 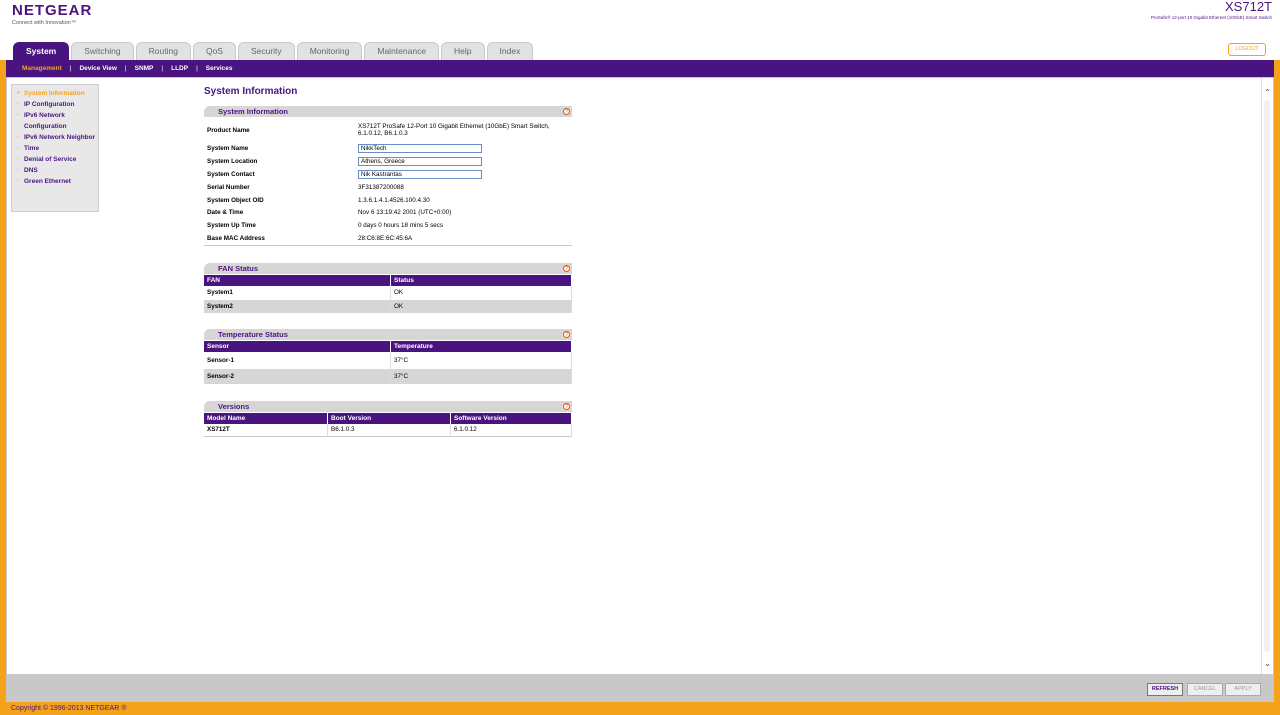 I want to click on table-row: System2 OK, so click(x=388, y=306).